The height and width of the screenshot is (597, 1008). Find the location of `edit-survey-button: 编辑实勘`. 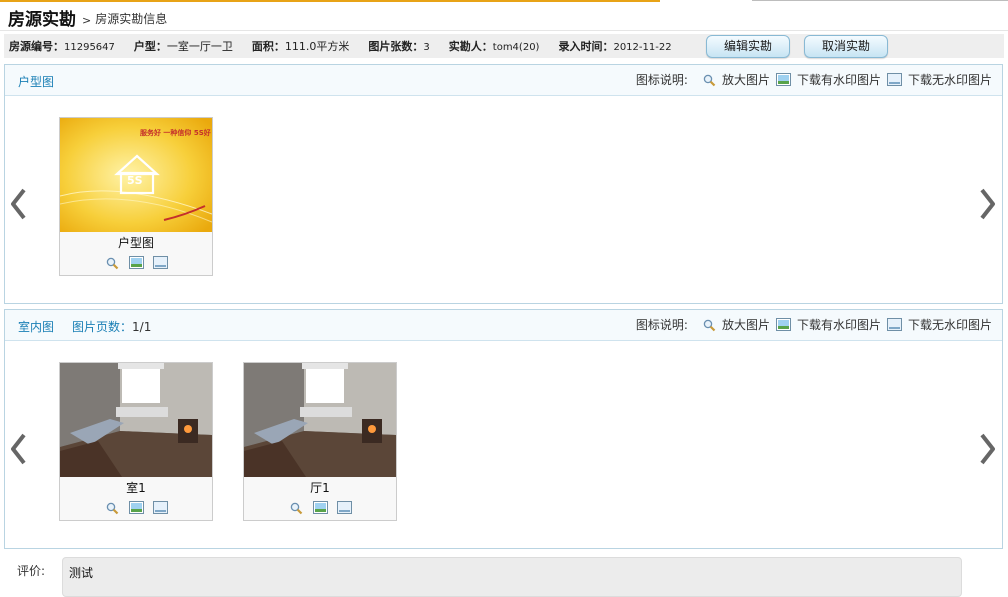

edit-survey-button: 编辑实勘 is located at coordinates (748, 46).